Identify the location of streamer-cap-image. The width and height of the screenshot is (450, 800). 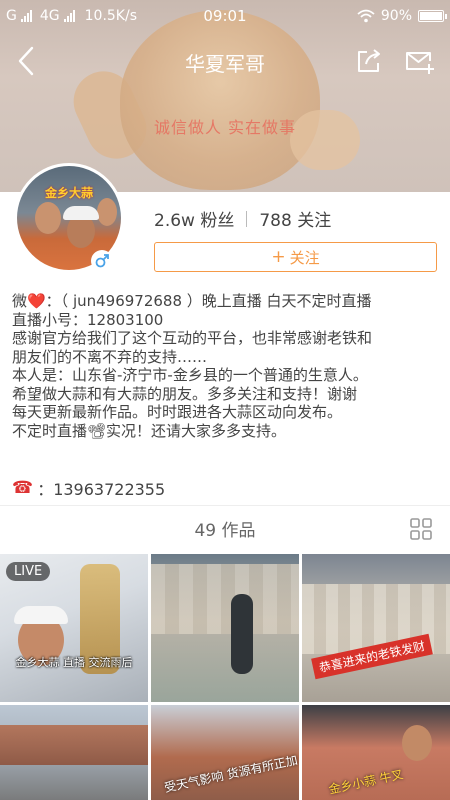
(41, 615).